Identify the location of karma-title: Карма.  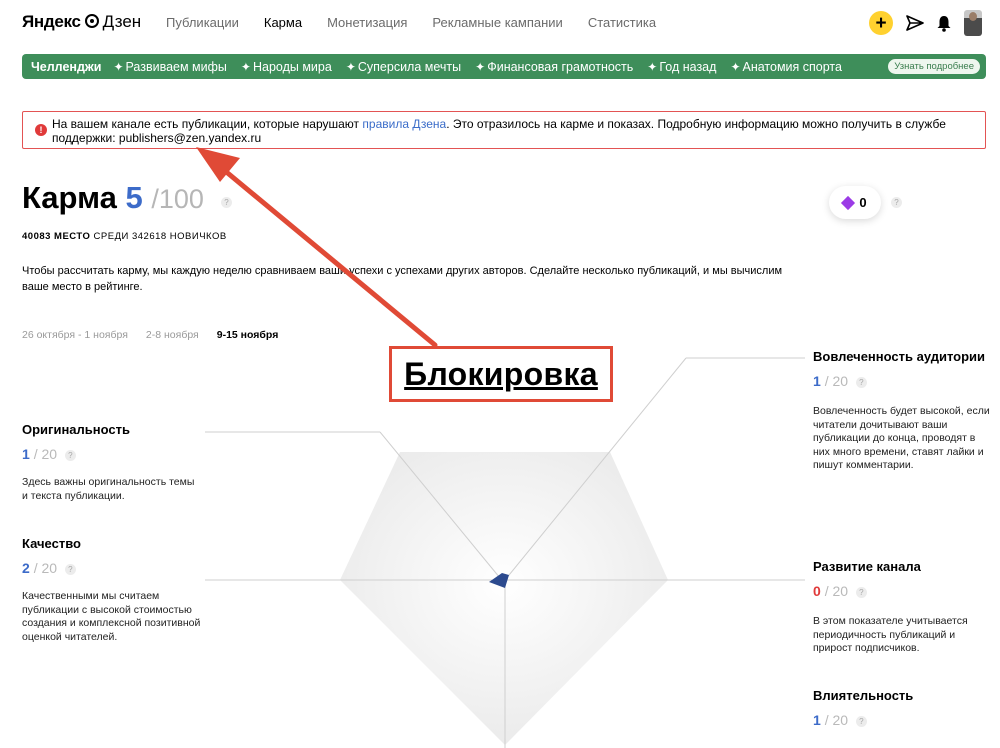
(69, 197).